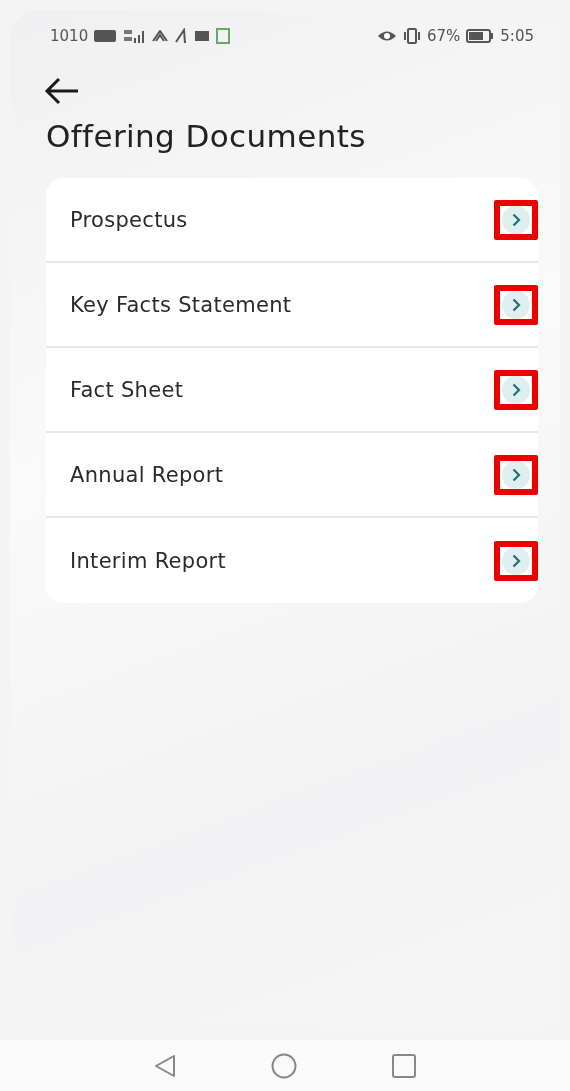  What do you see at coordinates (206, 136) in the screenshot?
I see `page-title: Offering Documents` at bounding box center [206, 136].